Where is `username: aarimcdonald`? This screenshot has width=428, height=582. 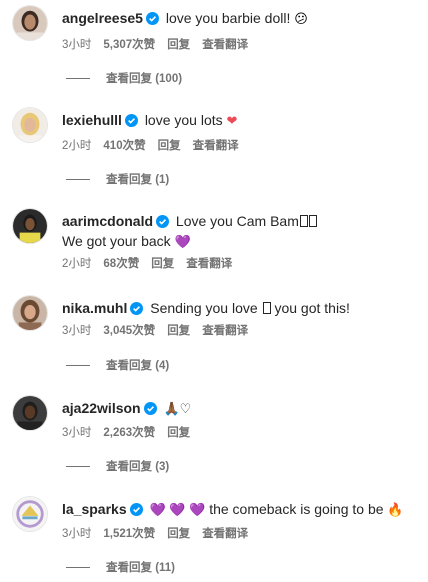 username: aarimcdonald is located at coordinates (107, 221).